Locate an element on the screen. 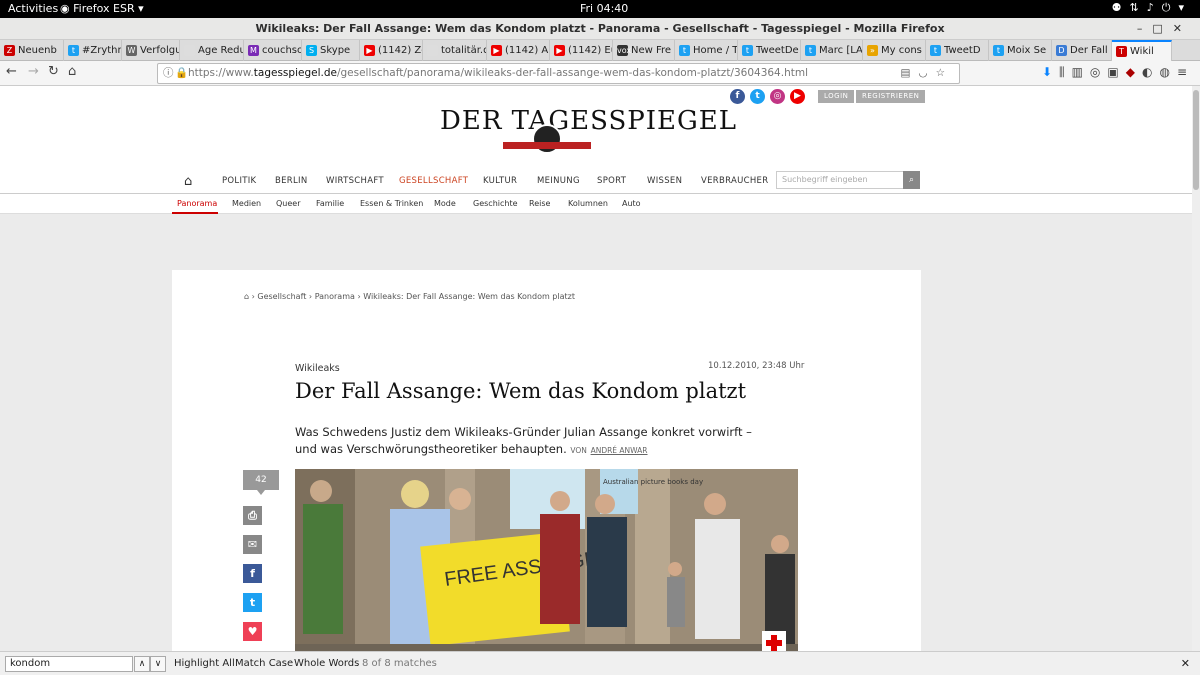 This screenshot has width=1200, height=675. bookmark-star-icon: ☆ is located at coordinates (944, 73).